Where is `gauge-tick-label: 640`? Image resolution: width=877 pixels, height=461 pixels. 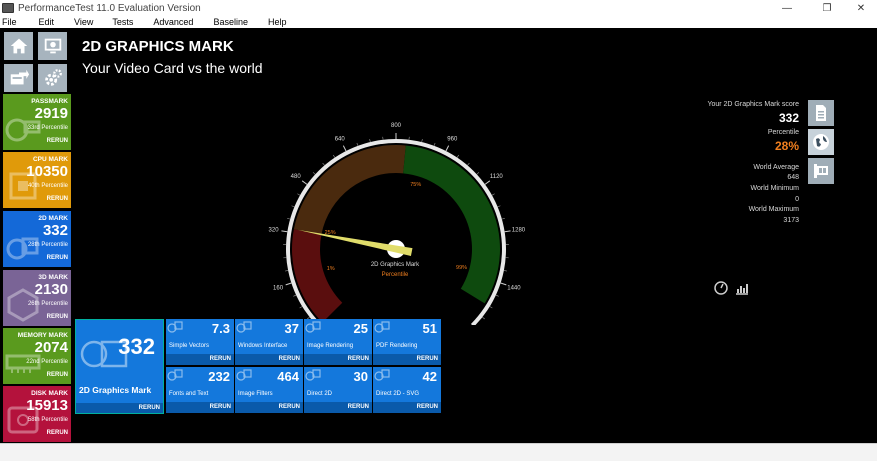 gauge-tick-label: 640 is located at coordinates (340, 140).